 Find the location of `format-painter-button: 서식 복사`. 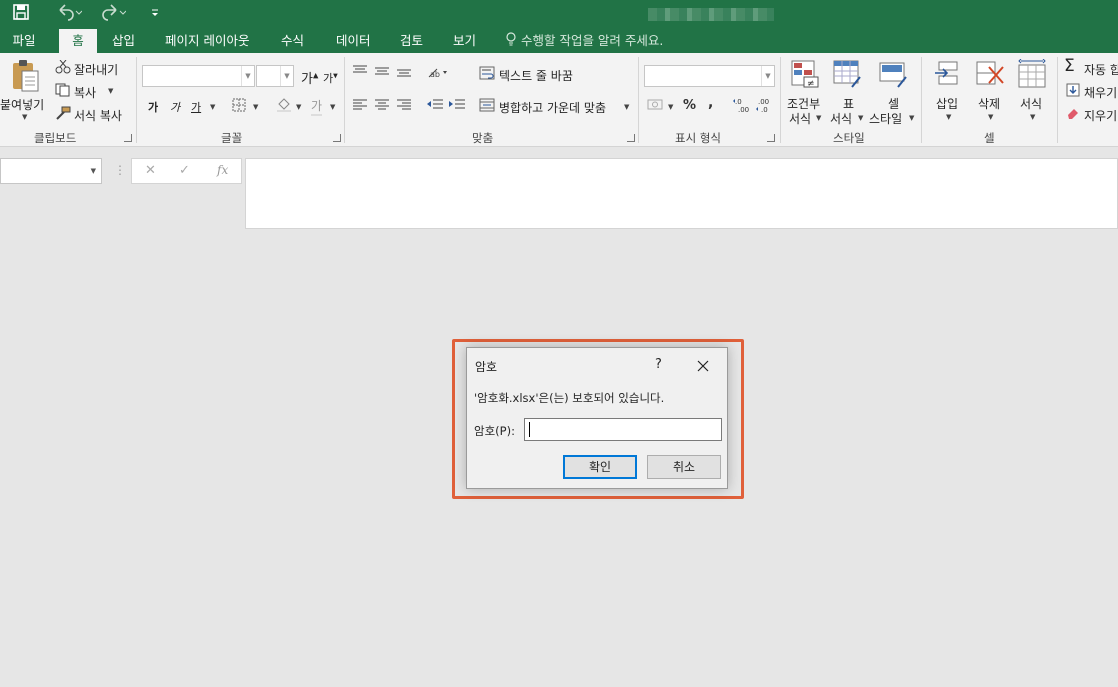

format-painter-button: 서식 복사 is located at coordinates (98, 115).